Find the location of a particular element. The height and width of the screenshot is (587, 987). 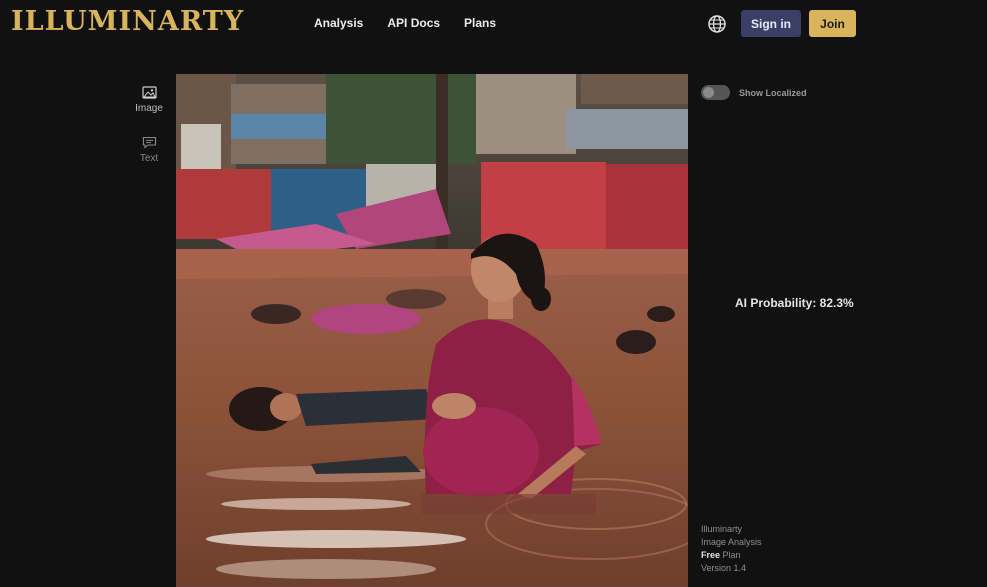

footer-plan: Free Plan is located at coordinates (731, 555).